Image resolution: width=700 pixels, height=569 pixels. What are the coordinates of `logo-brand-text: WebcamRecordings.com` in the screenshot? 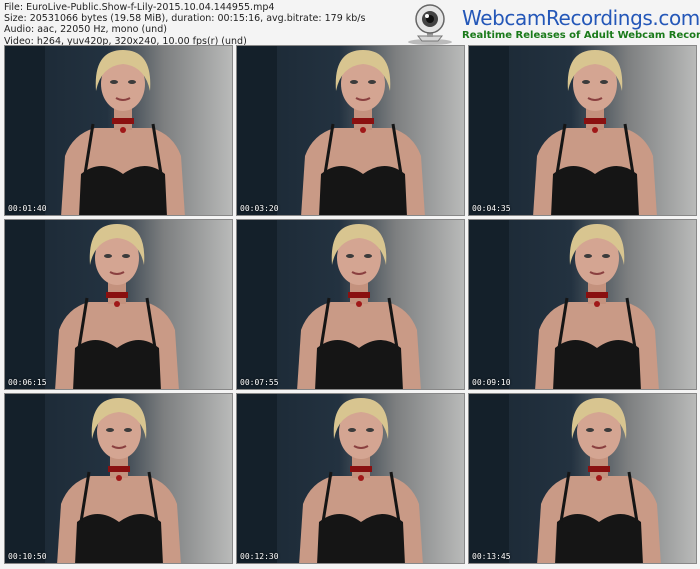 It's located at (581, 18).